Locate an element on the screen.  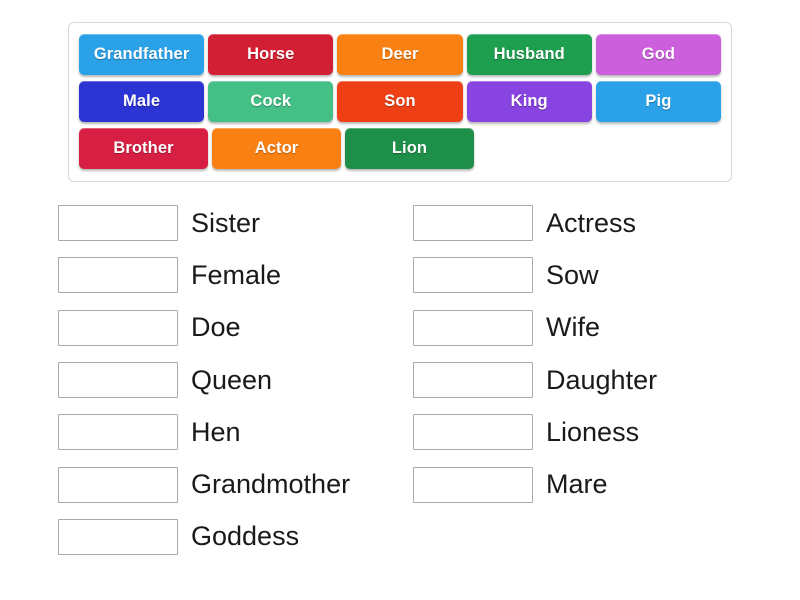
word-tile-god: God is located at coordinates (658, 54).